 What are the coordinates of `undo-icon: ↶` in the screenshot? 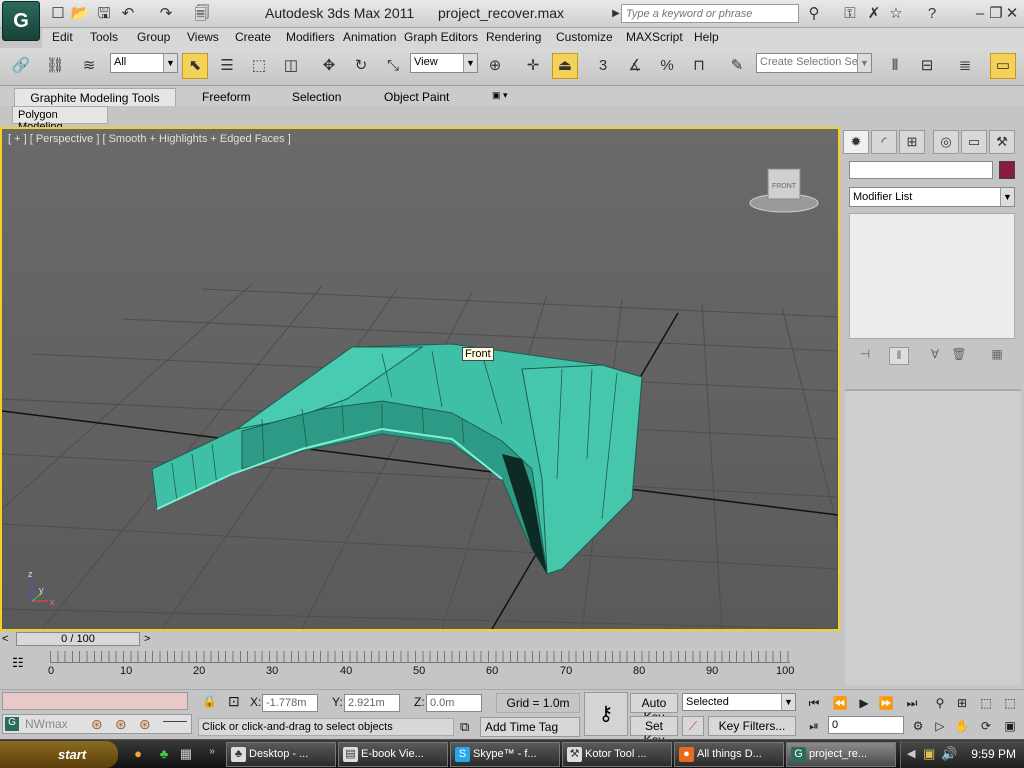 It's located at (128, 14).